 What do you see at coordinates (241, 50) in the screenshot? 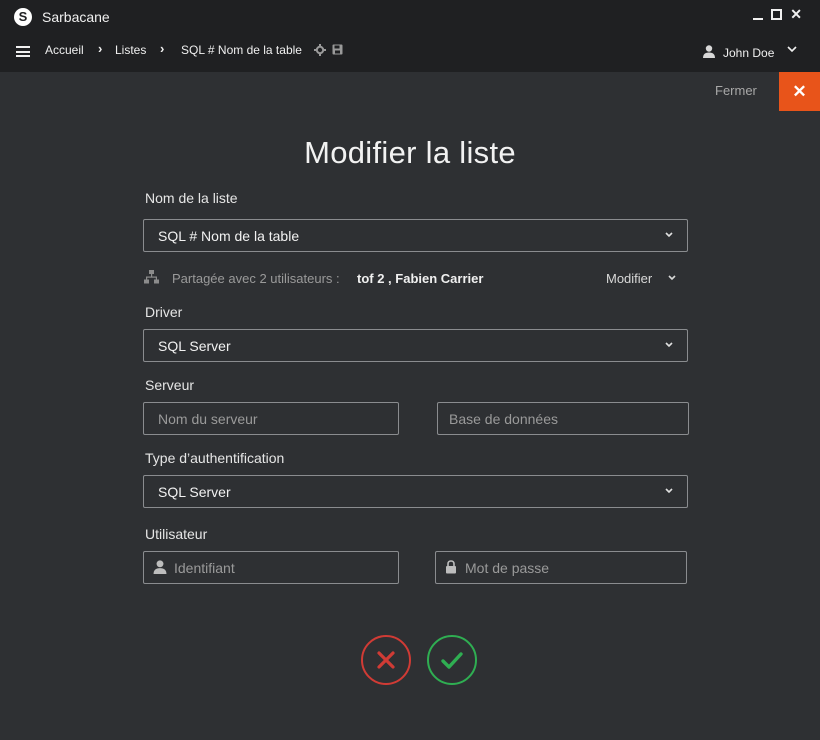
I see `breadcrumb-current: SQL # Nom de la table` at bounding box center [241, 50].